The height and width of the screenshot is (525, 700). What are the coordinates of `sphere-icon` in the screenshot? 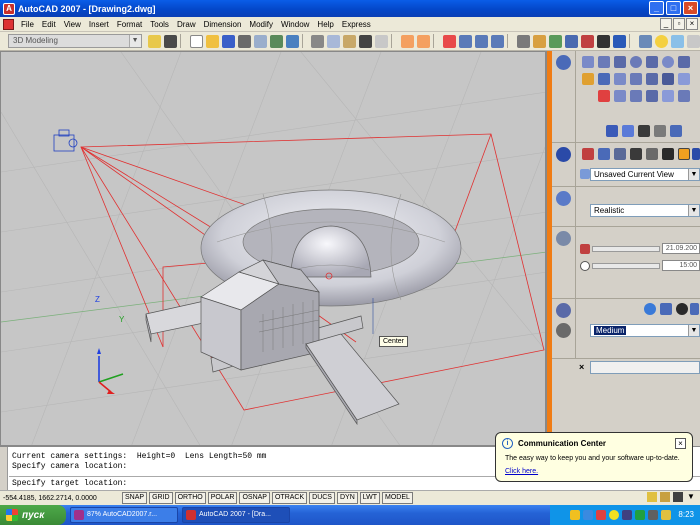 It's located at (636, 62).